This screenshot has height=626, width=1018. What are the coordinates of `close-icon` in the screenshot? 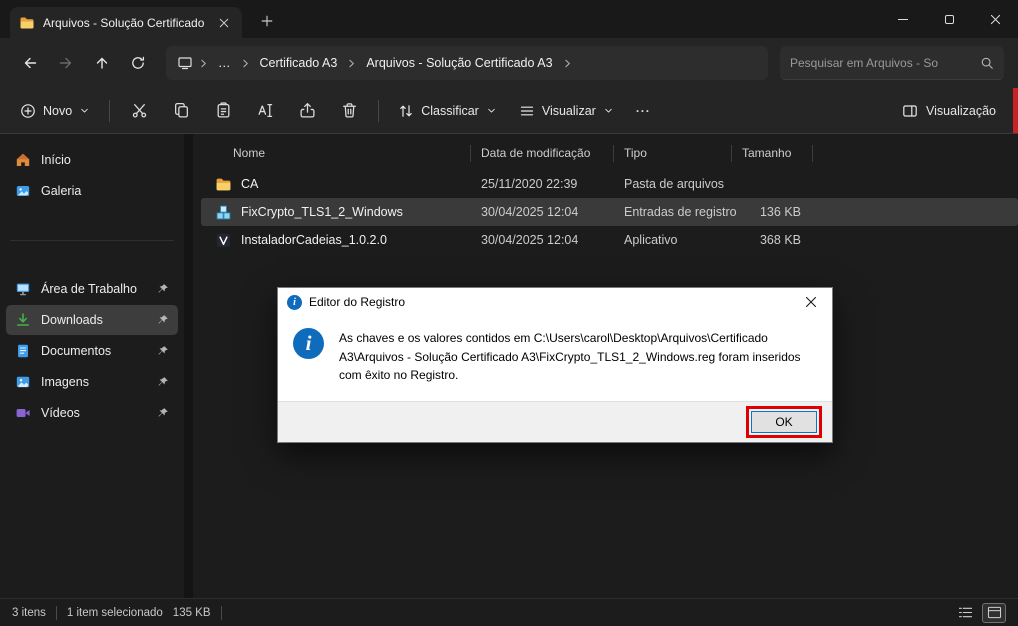 It's located at (995, 19).